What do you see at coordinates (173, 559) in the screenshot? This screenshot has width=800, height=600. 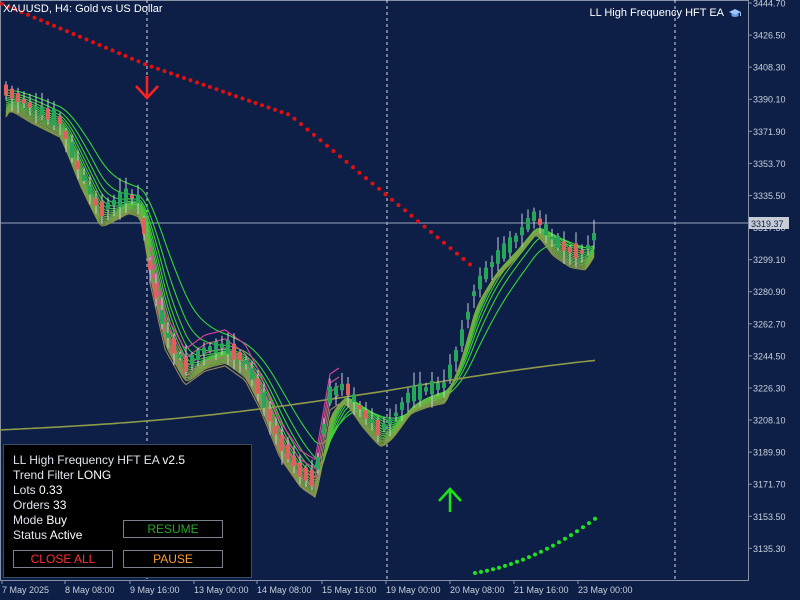 I see `pause-button: PAUSE` at bounding box center [173, 559].